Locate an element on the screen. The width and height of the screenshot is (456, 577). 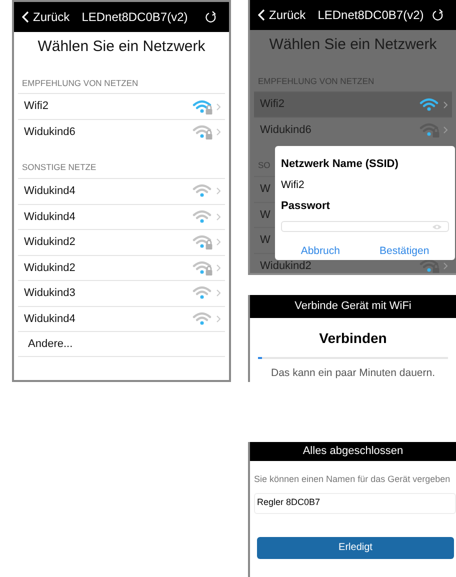
password-label: Passwort is located at coordinates (306, 206).